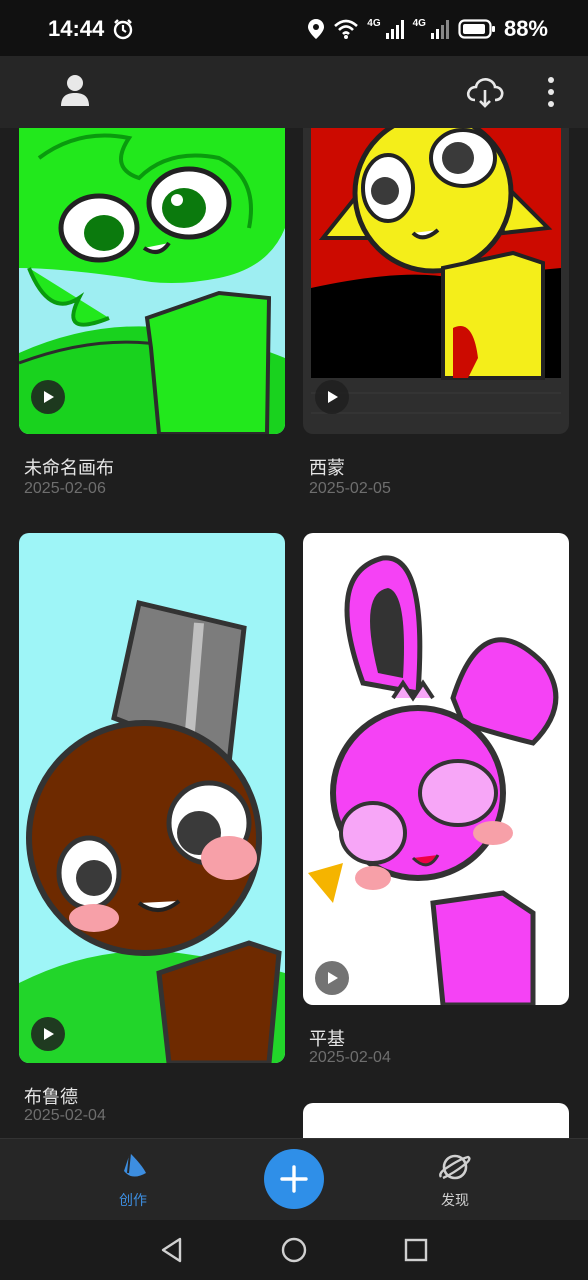 The width and height of the screenshot is (588, 1280). What do you see at coordinates (294, 92) in the screenshot?
I see `app-header` at bounding box center [294, 92].